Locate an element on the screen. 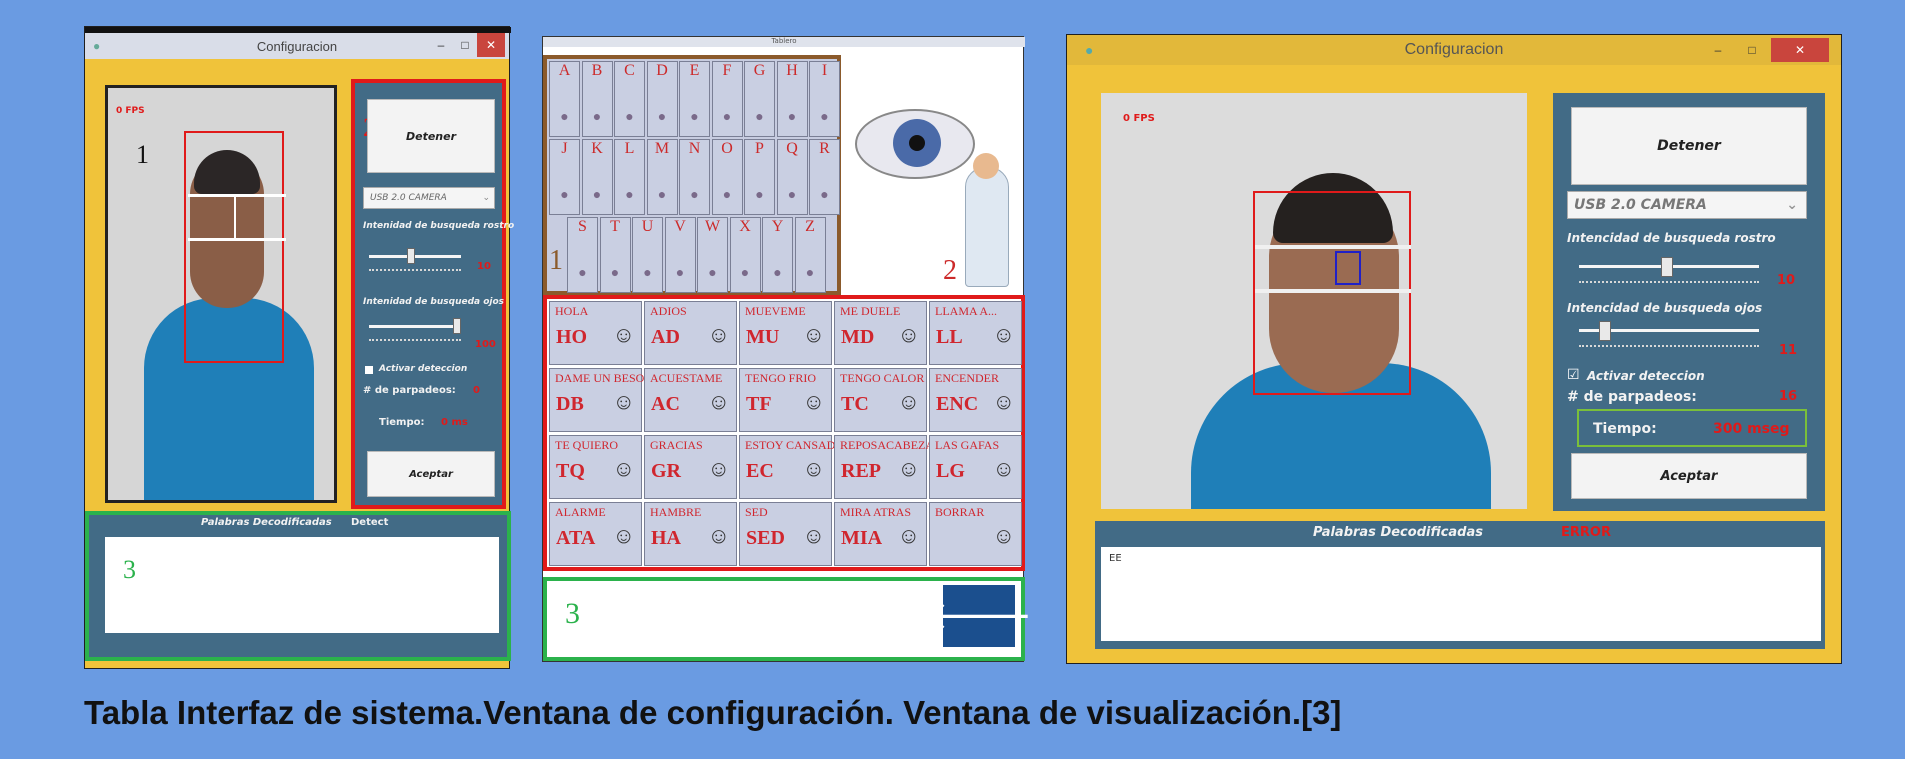 The height and width of the screenshot is (759, 1905). letter-key-label: A is located at coordinates (564, 70).